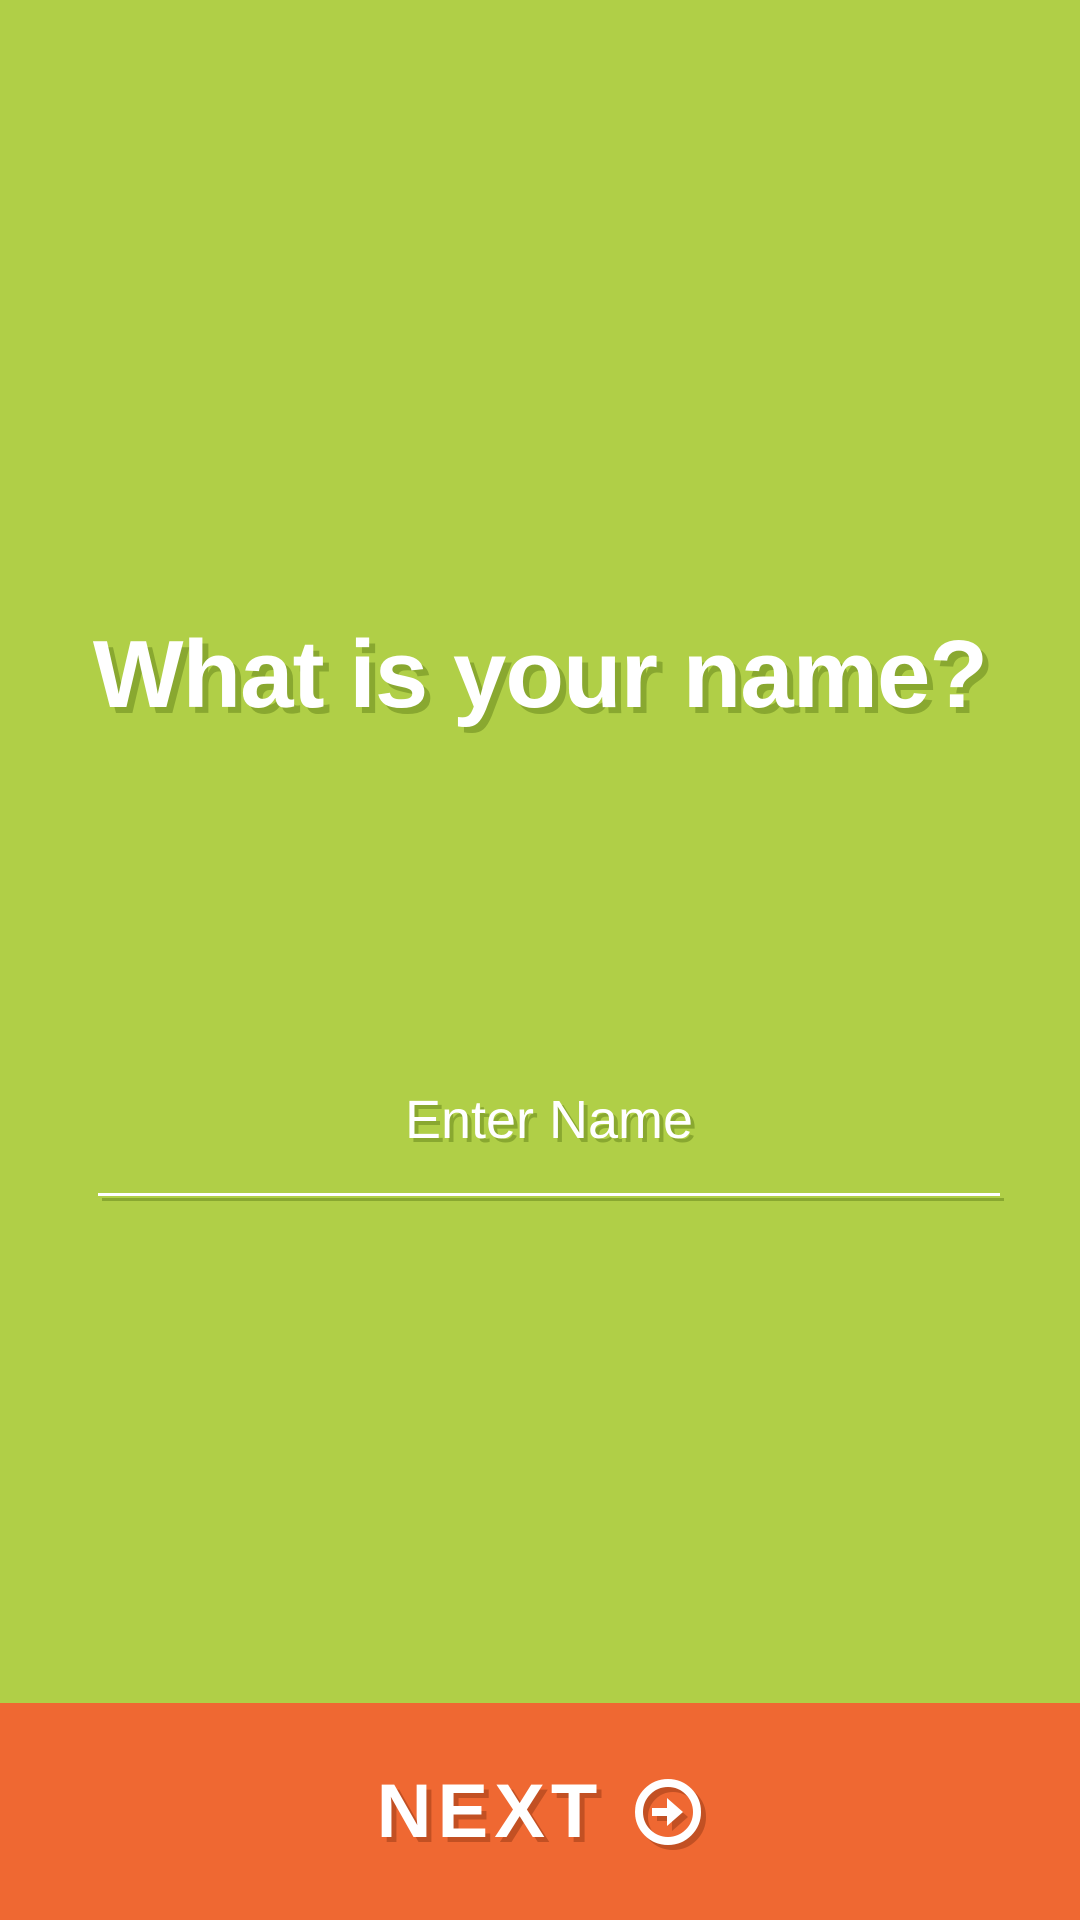 This screenshot has height=1920, width=1080. What do you see at coordinates (549, 1120) in the screenshot?
I see `name-input` at bounding box center [549, 1120].